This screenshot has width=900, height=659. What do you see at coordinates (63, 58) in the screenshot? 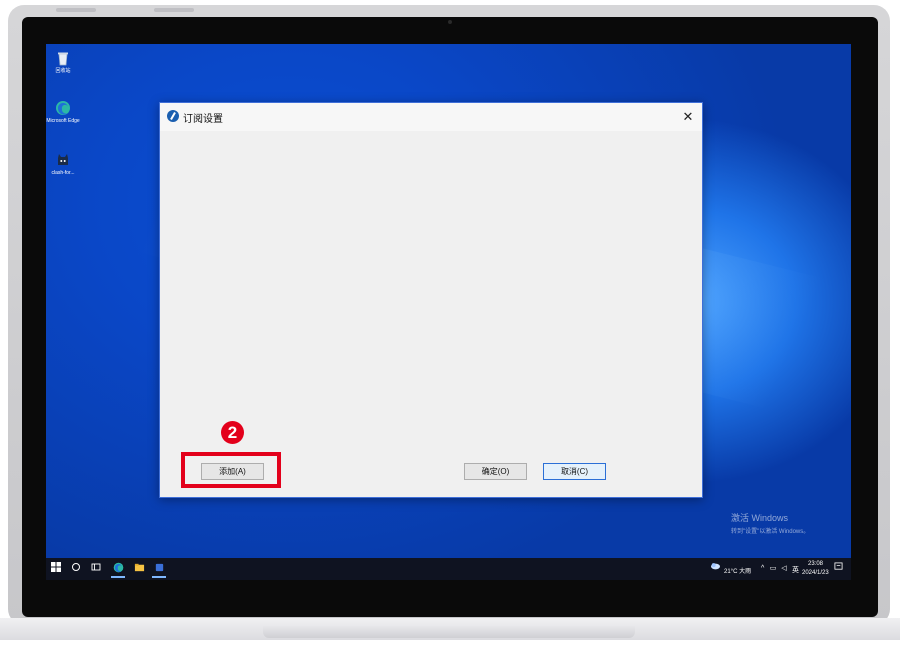
I see `recycle-bin-icon` at bounding box center [63, 58].